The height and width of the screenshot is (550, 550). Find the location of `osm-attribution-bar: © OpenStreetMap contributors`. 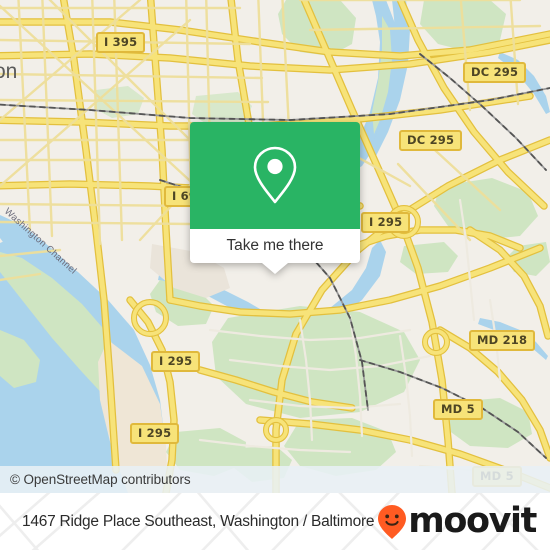

osm-attribution-bar: © OpenStreetMap contributors is located at coordinates (275, 479).